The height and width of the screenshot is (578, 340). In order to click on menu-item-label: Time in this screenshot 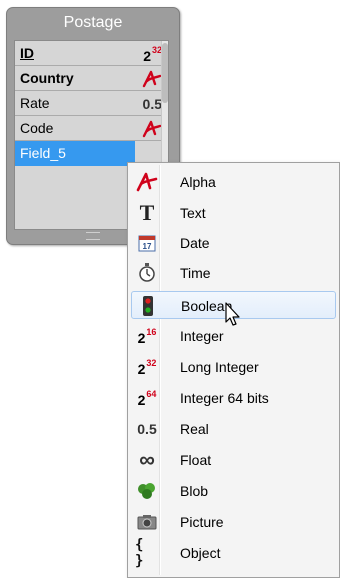, I will do `click(195, 273)`.